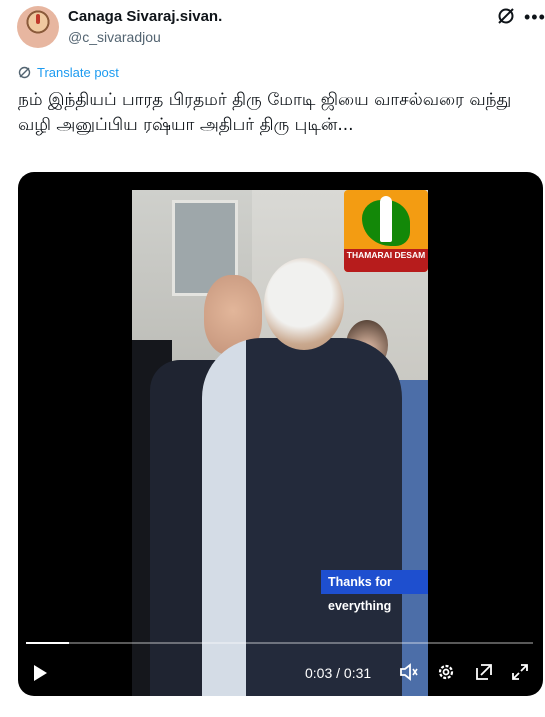 The width and height of the screenshot is (545, 717). What do you see at coordinates (78, 72) in the screenshot?
I see `translate-label: Translate post` at bounding box center [78, 72].